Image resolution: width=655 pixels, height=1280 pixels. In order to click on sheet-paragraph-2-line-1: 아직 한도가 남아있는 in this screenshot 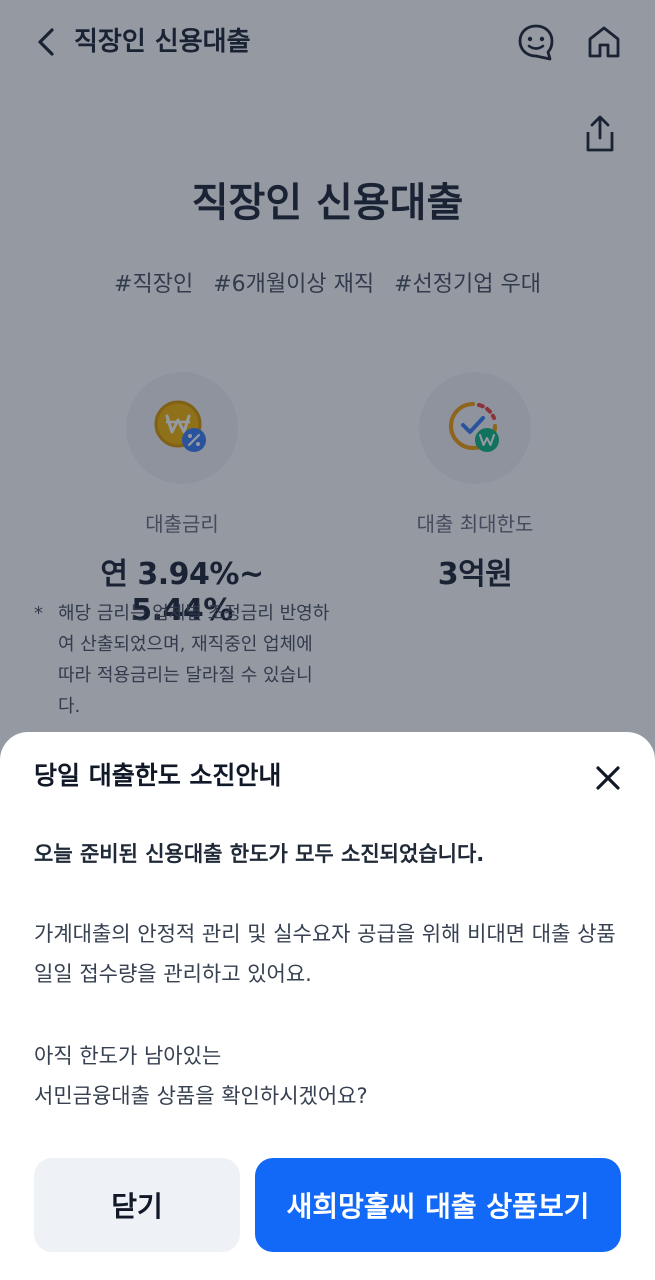, I will do `click(128, 1056)`.